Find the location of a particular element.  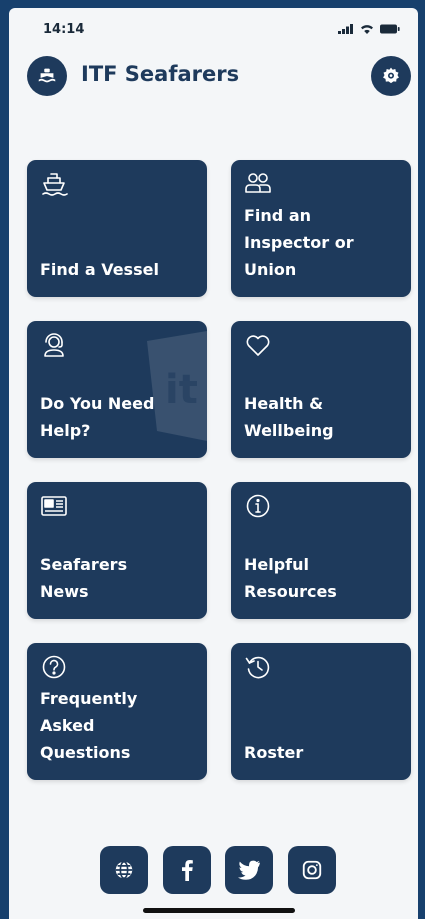

tile-label: Do You Need Help? is located at coordinates (97, 417).